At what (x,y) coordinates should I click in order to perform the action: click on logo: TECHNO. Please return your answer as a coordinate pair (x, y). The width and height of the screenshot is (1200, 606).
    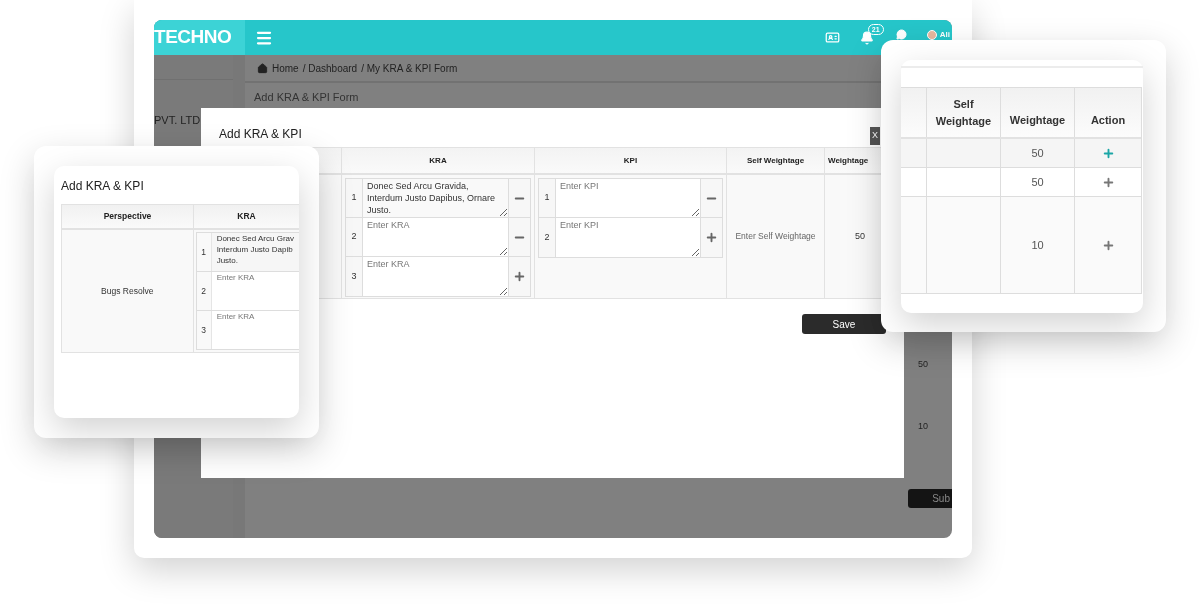
    Looking at the image, I should click on (193, 37).